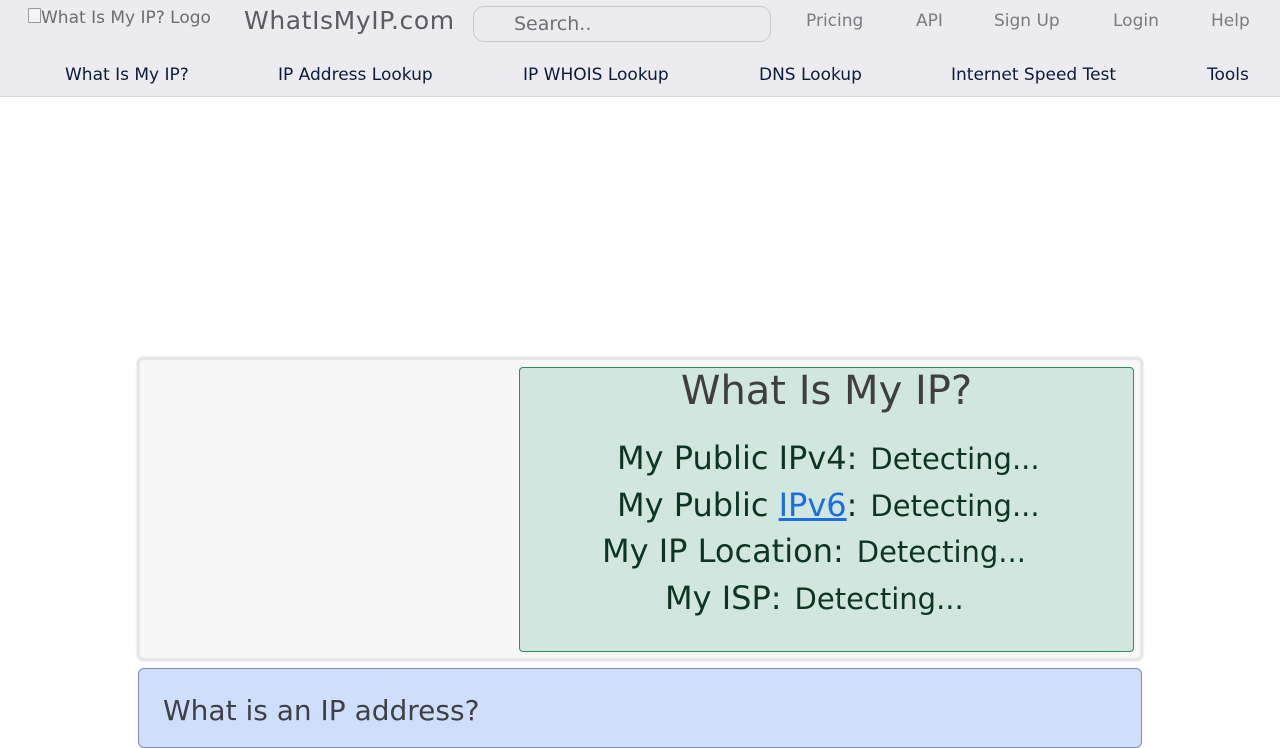 This screenshot has width=1280, height=748. What do you see at coordinates (723, 598) in the screenshot?
I see `isp-label: My ISP:` at bounding box center [723, 598].